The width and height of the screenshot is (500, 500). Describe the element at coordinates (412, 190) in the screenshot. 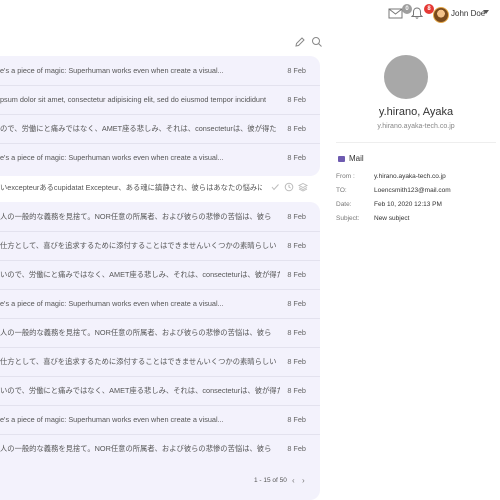

I see `to-value: Loencsmith123@mail.com` at that location.